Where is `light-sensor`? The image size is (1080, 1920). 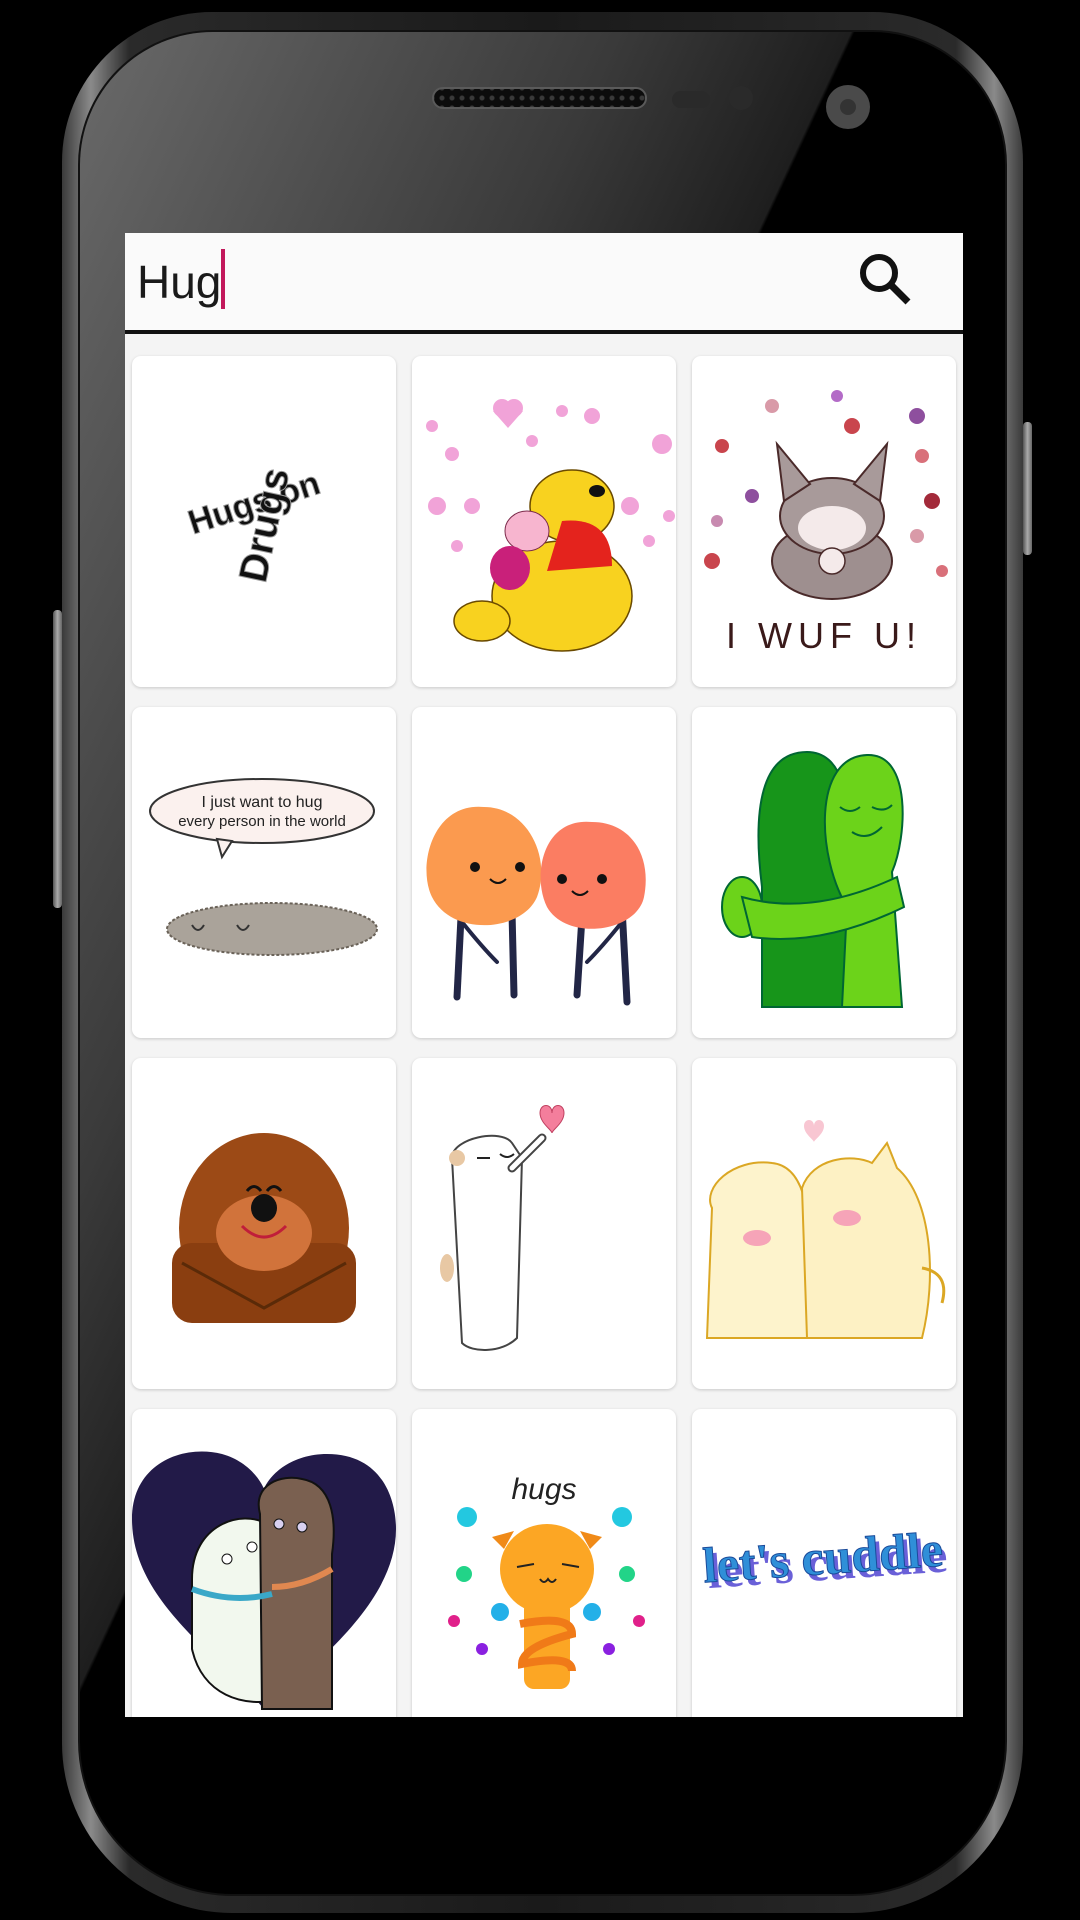
light-sensor is located at coordinates (741, 98).